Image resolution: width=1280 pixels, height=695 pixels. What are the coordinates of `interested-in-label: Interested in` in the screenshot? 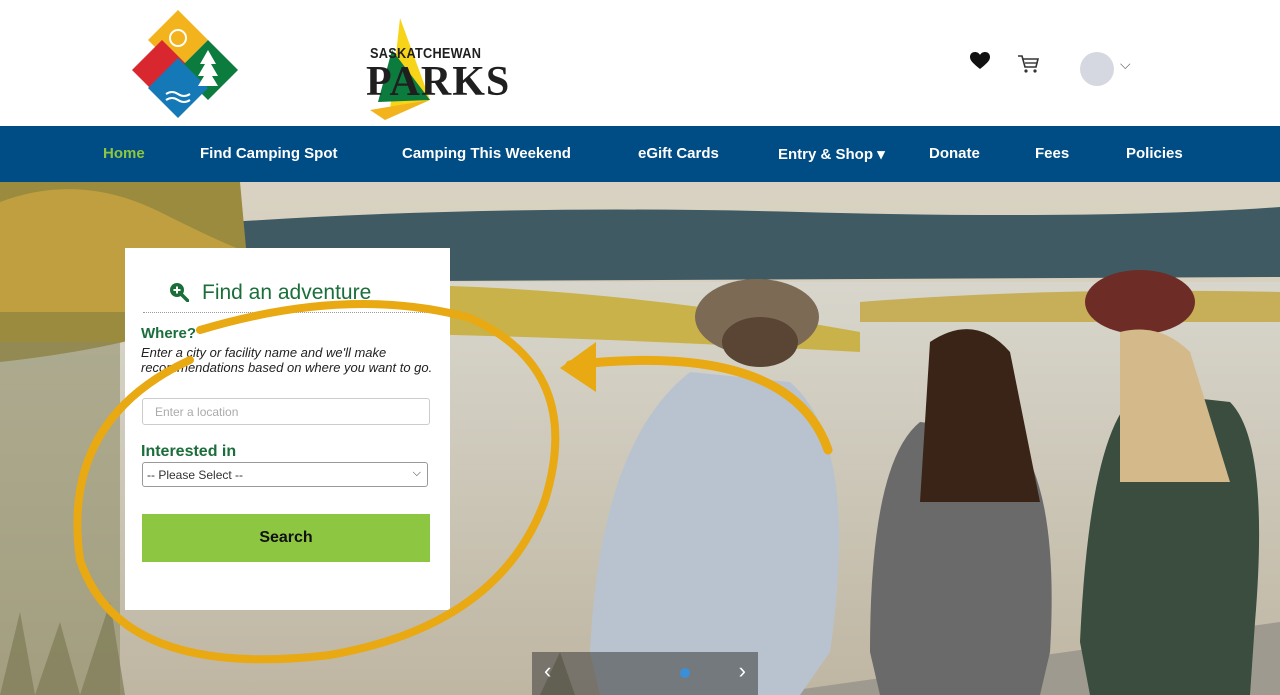 It's located at (189, 451).